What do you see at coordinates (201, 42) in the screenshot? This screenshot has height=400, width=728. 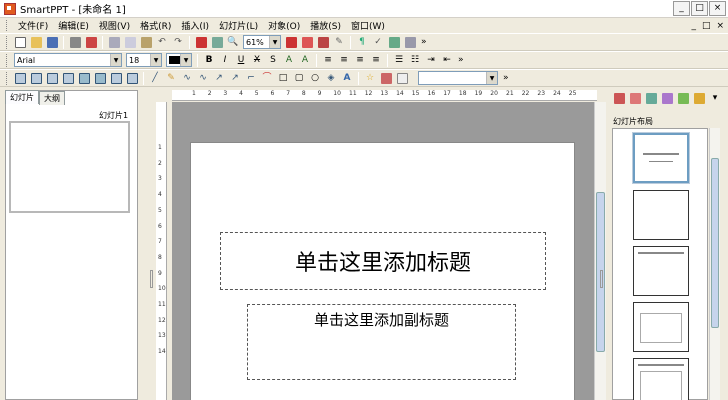 I see `chart-icon` at bounding box center [201, 42].